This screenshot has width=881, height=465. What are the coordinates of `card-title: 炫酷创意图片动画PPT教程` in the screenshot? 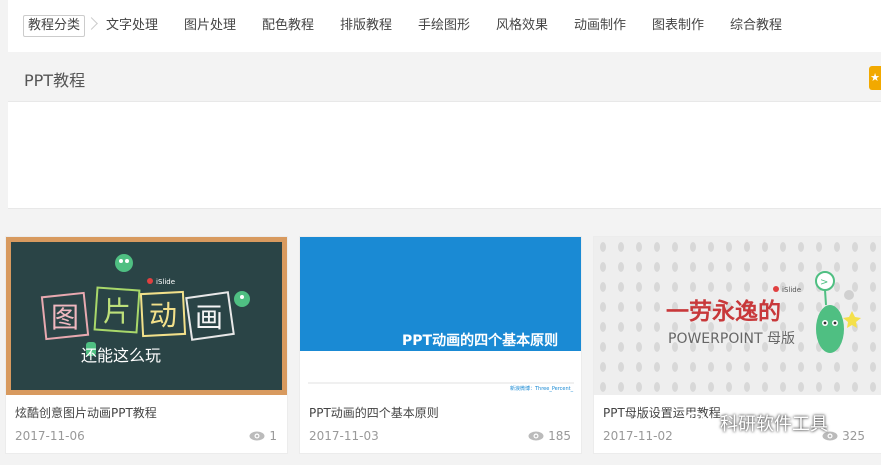 It's located at (86, 412).